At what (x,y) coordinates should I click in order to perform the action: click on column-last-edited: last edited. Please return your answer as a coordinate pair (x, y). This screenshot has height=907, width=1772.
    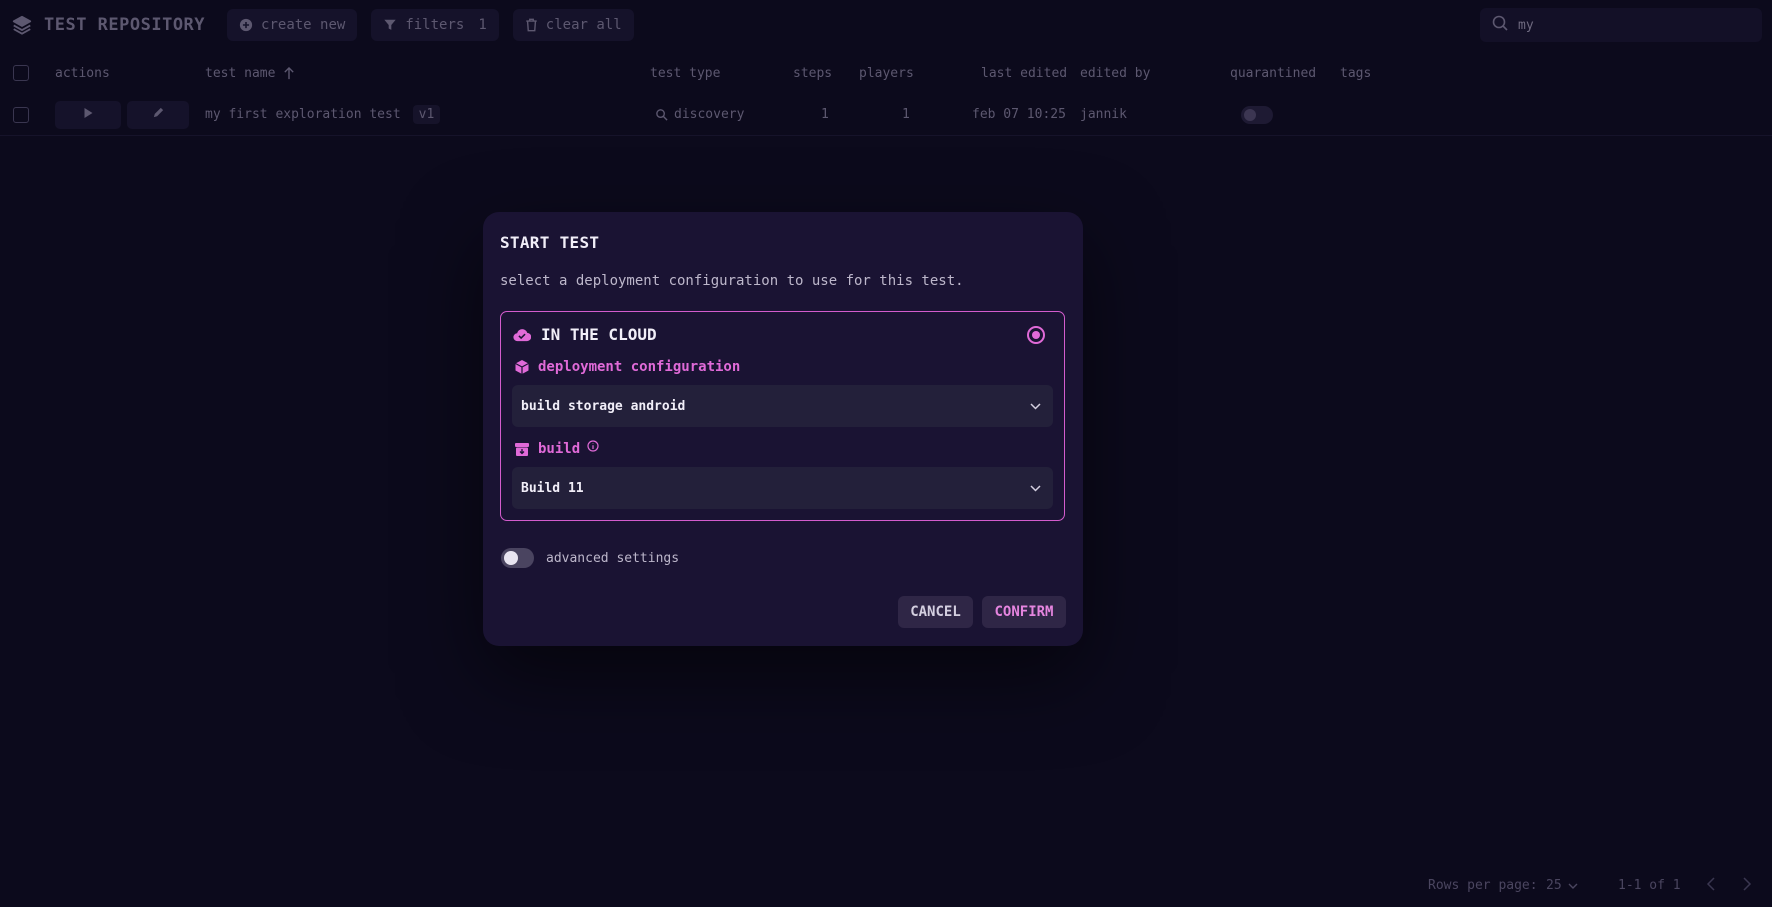
    Looking at the image, I should click on (1024, 73).